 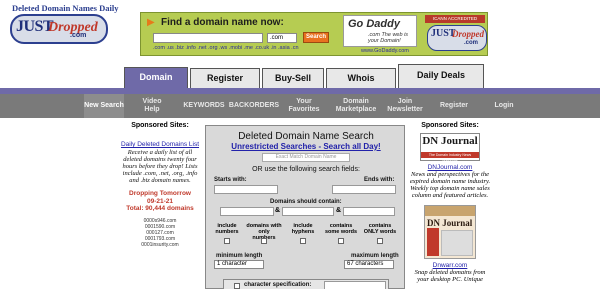 I want to click on contains-only-words-label: contains ONLY words, so click(x=380, y=229).